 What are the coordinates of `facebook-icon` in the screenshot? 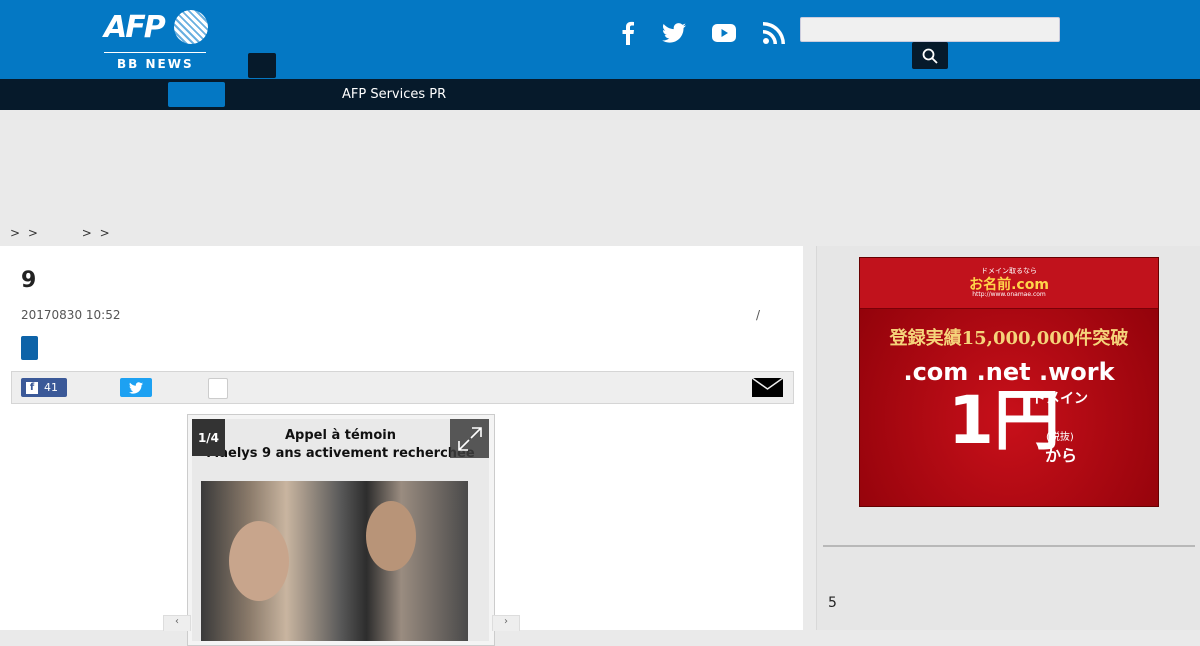 It's located at (628, 33).